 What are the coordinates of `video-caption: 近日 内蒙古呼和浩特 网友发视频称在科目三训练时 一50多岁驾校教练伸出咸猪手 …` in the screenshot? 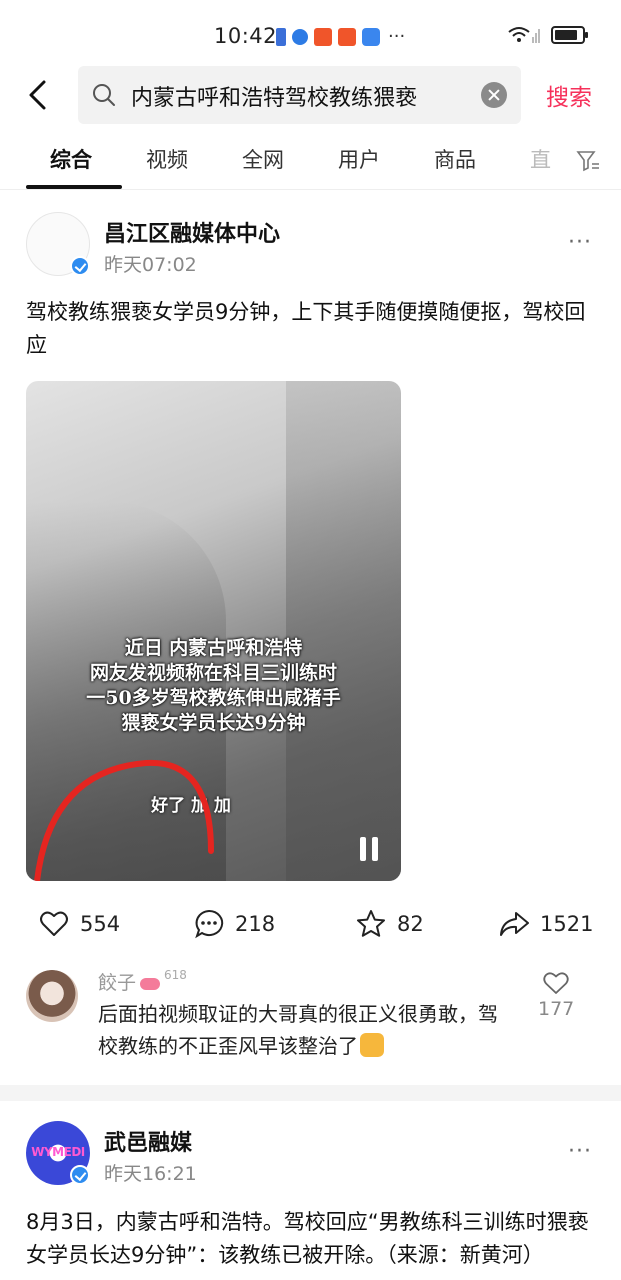 It's located at (213, 686).